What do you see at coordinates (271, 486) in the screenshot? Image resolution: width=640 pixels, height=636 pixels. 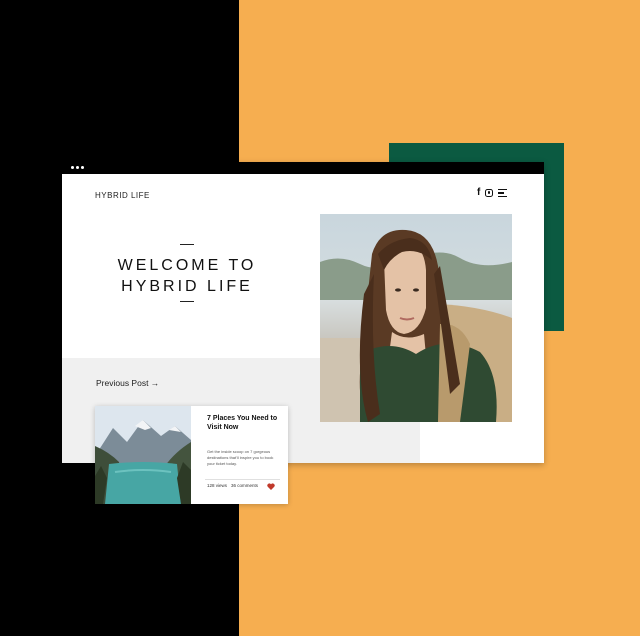 I see `heart-icon` at bounding box center [271, 486].